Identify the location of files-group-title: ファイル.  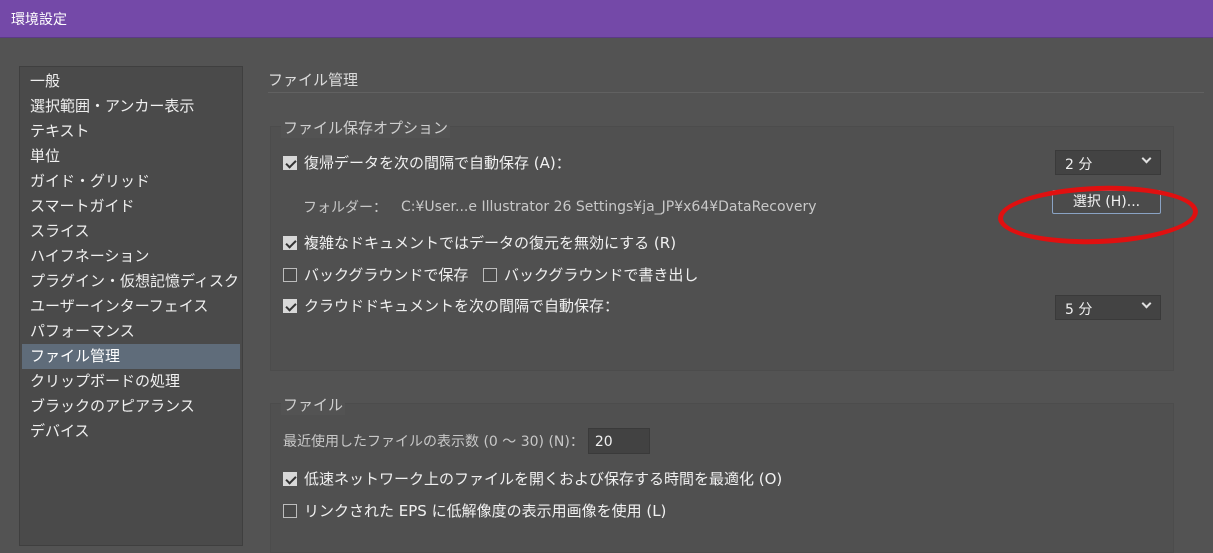
(313, 404).